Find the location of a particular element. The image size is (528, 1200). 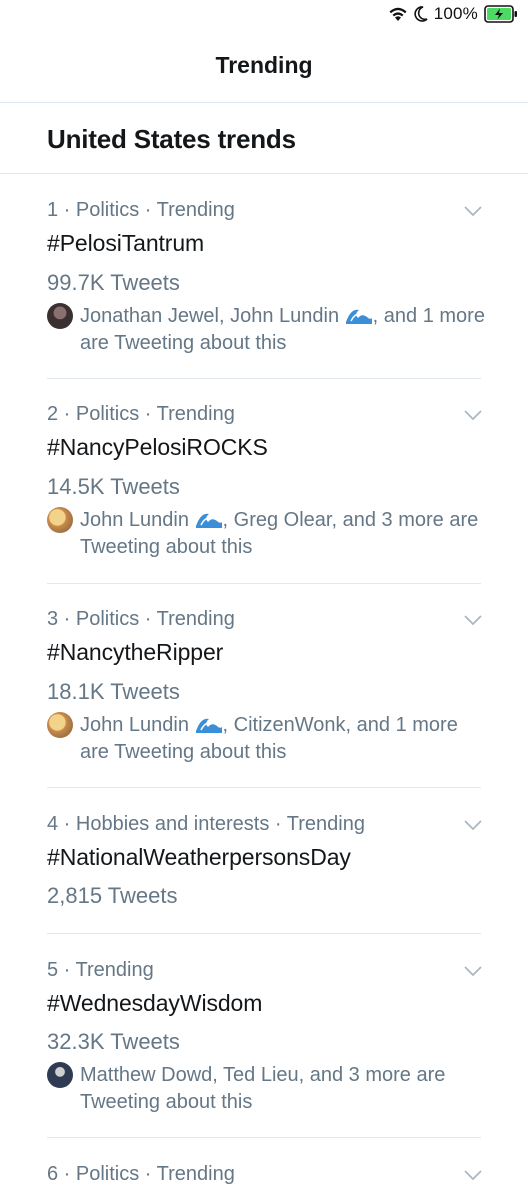

trend-item: 6 · Politics · Trending is located at coordinates (264, 1169).